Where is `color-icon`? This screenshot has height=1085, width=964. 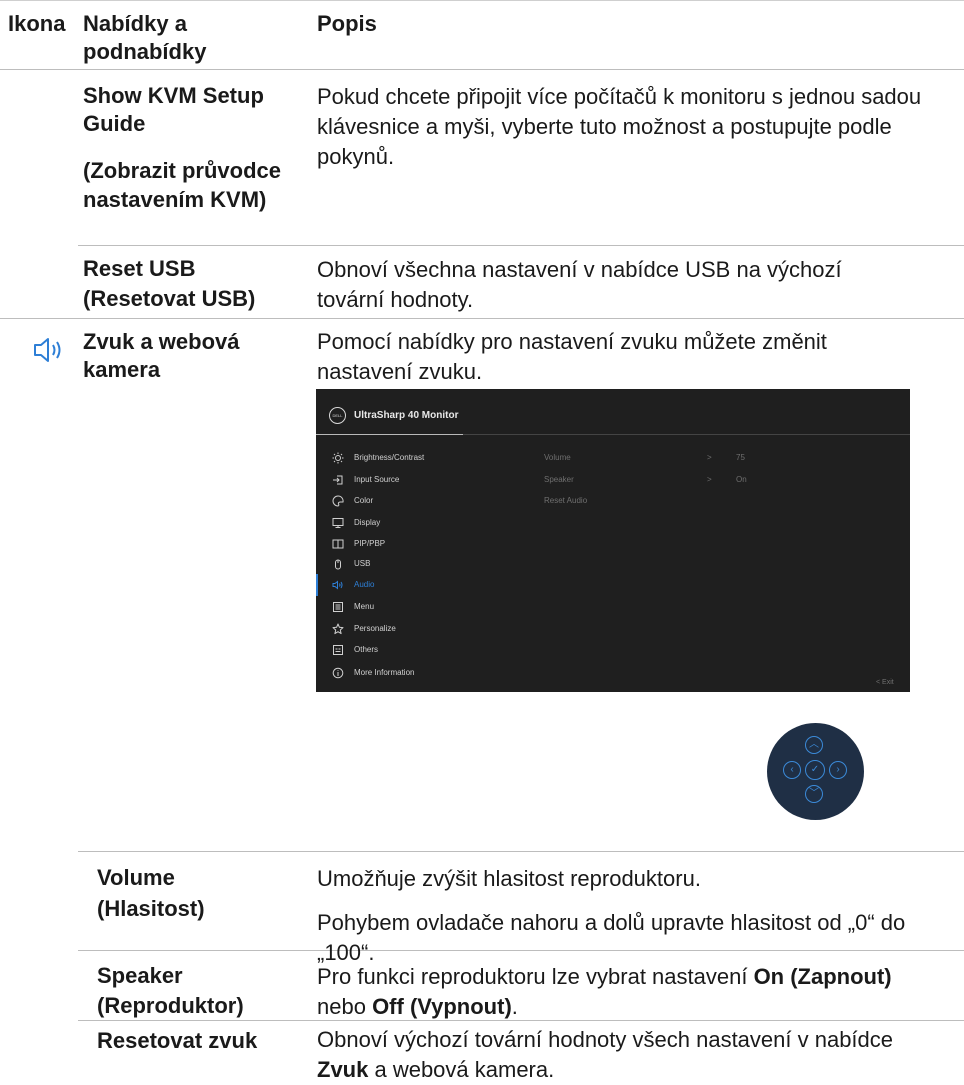
color-icon is located at coordinates (338, 501).